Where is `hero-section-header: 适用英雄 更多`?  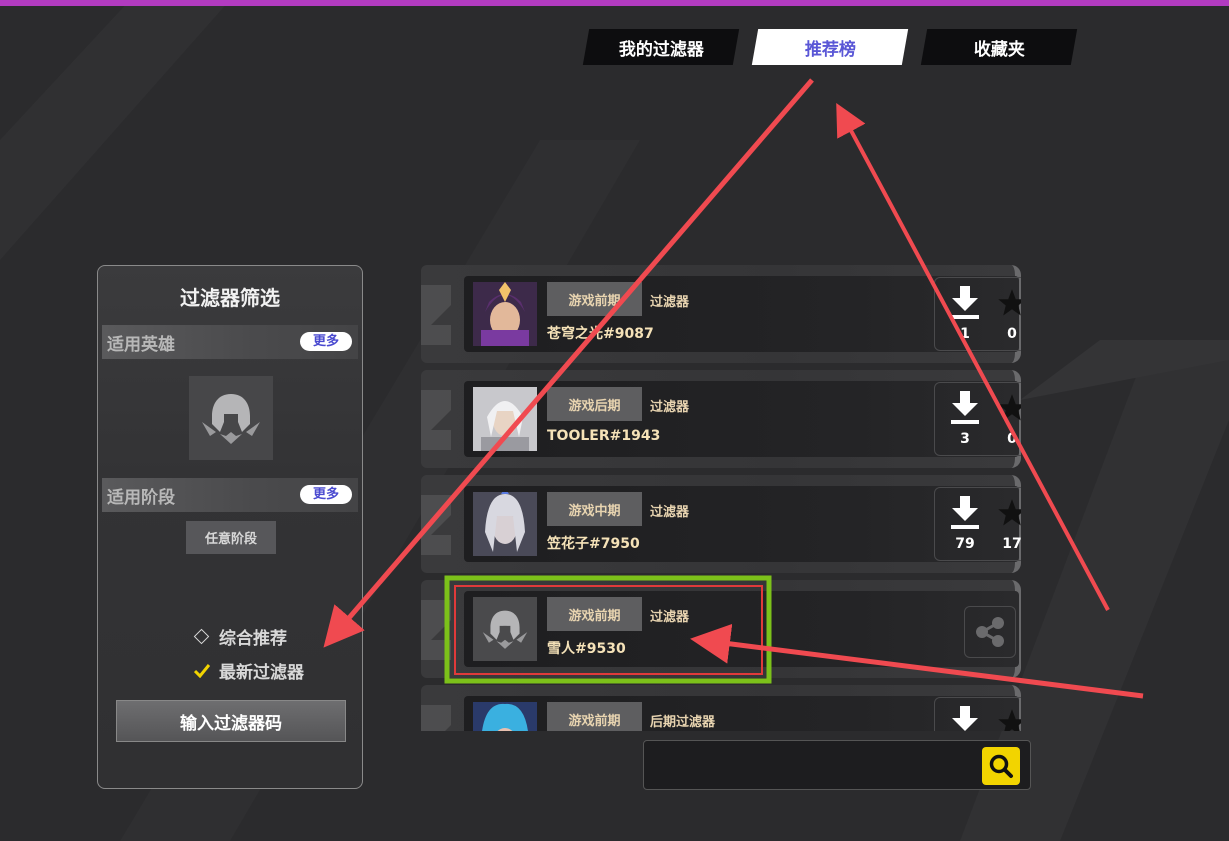
hero-section-header: 适用英雄 更多 is located at coordinates (230, 342).